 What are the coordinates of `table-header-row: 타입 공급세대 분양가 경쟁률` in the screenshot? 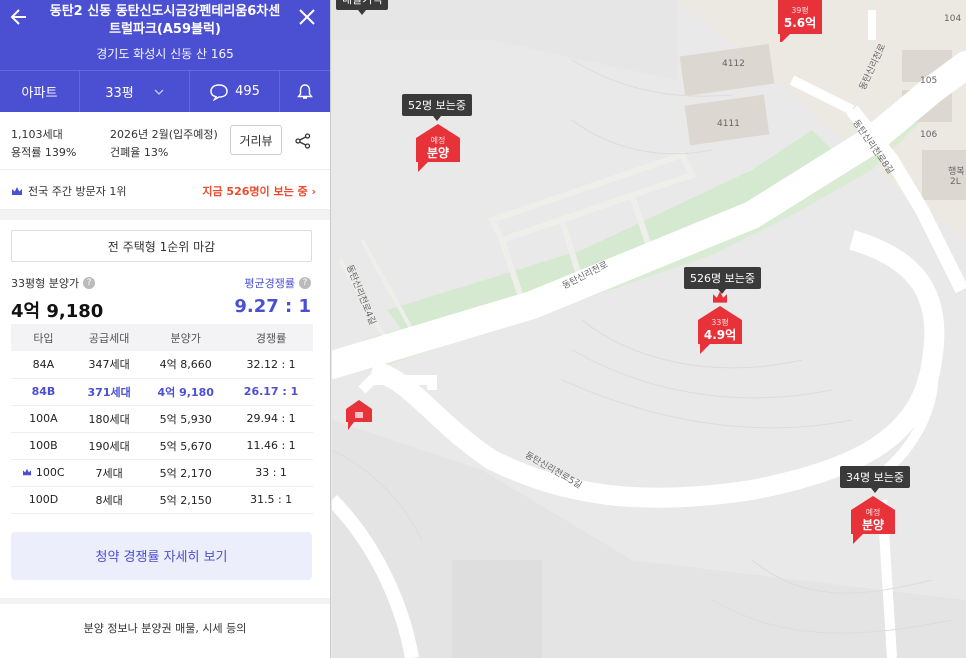 It's located at (162, 337).